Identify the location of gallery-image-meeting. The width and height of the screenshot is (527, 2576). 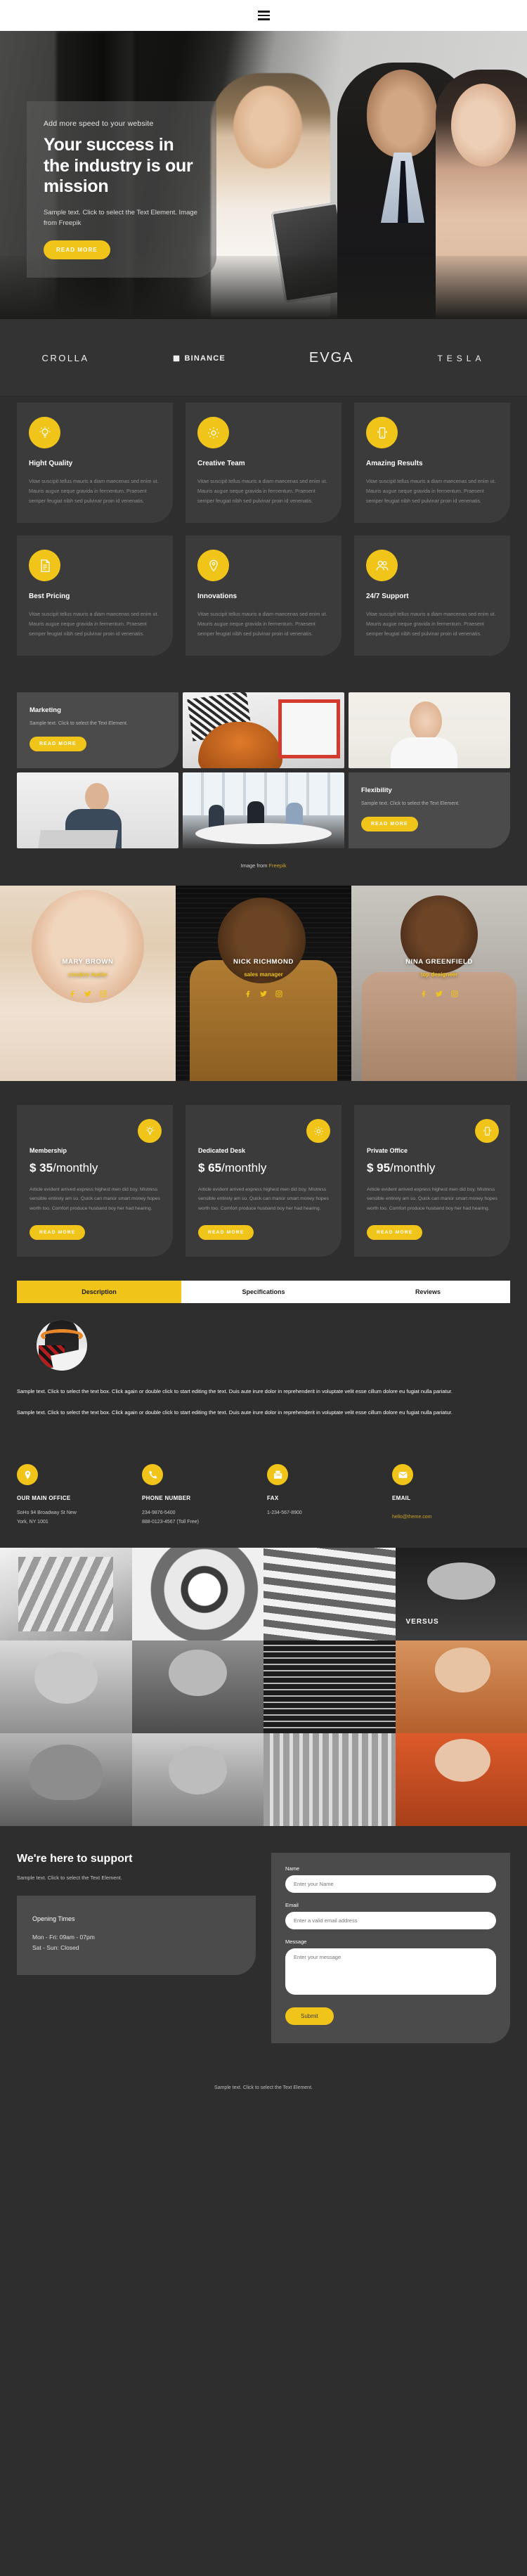
(263, 811).